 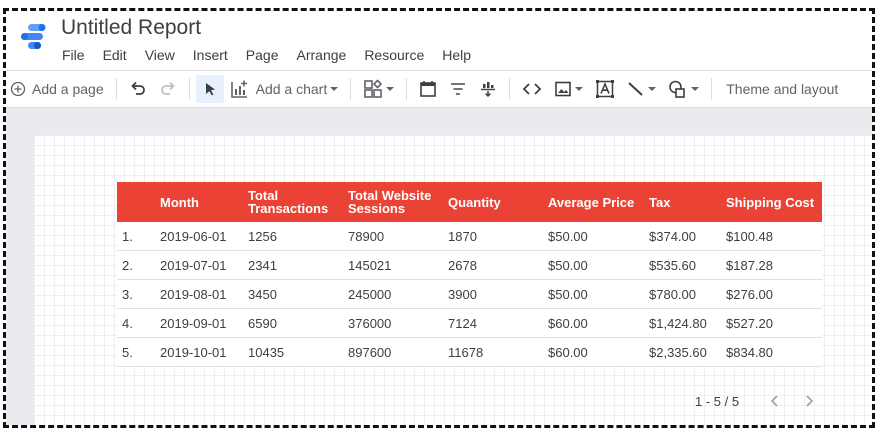 I want to click on cell-transactions: 2341, so click(x=262, y=265).